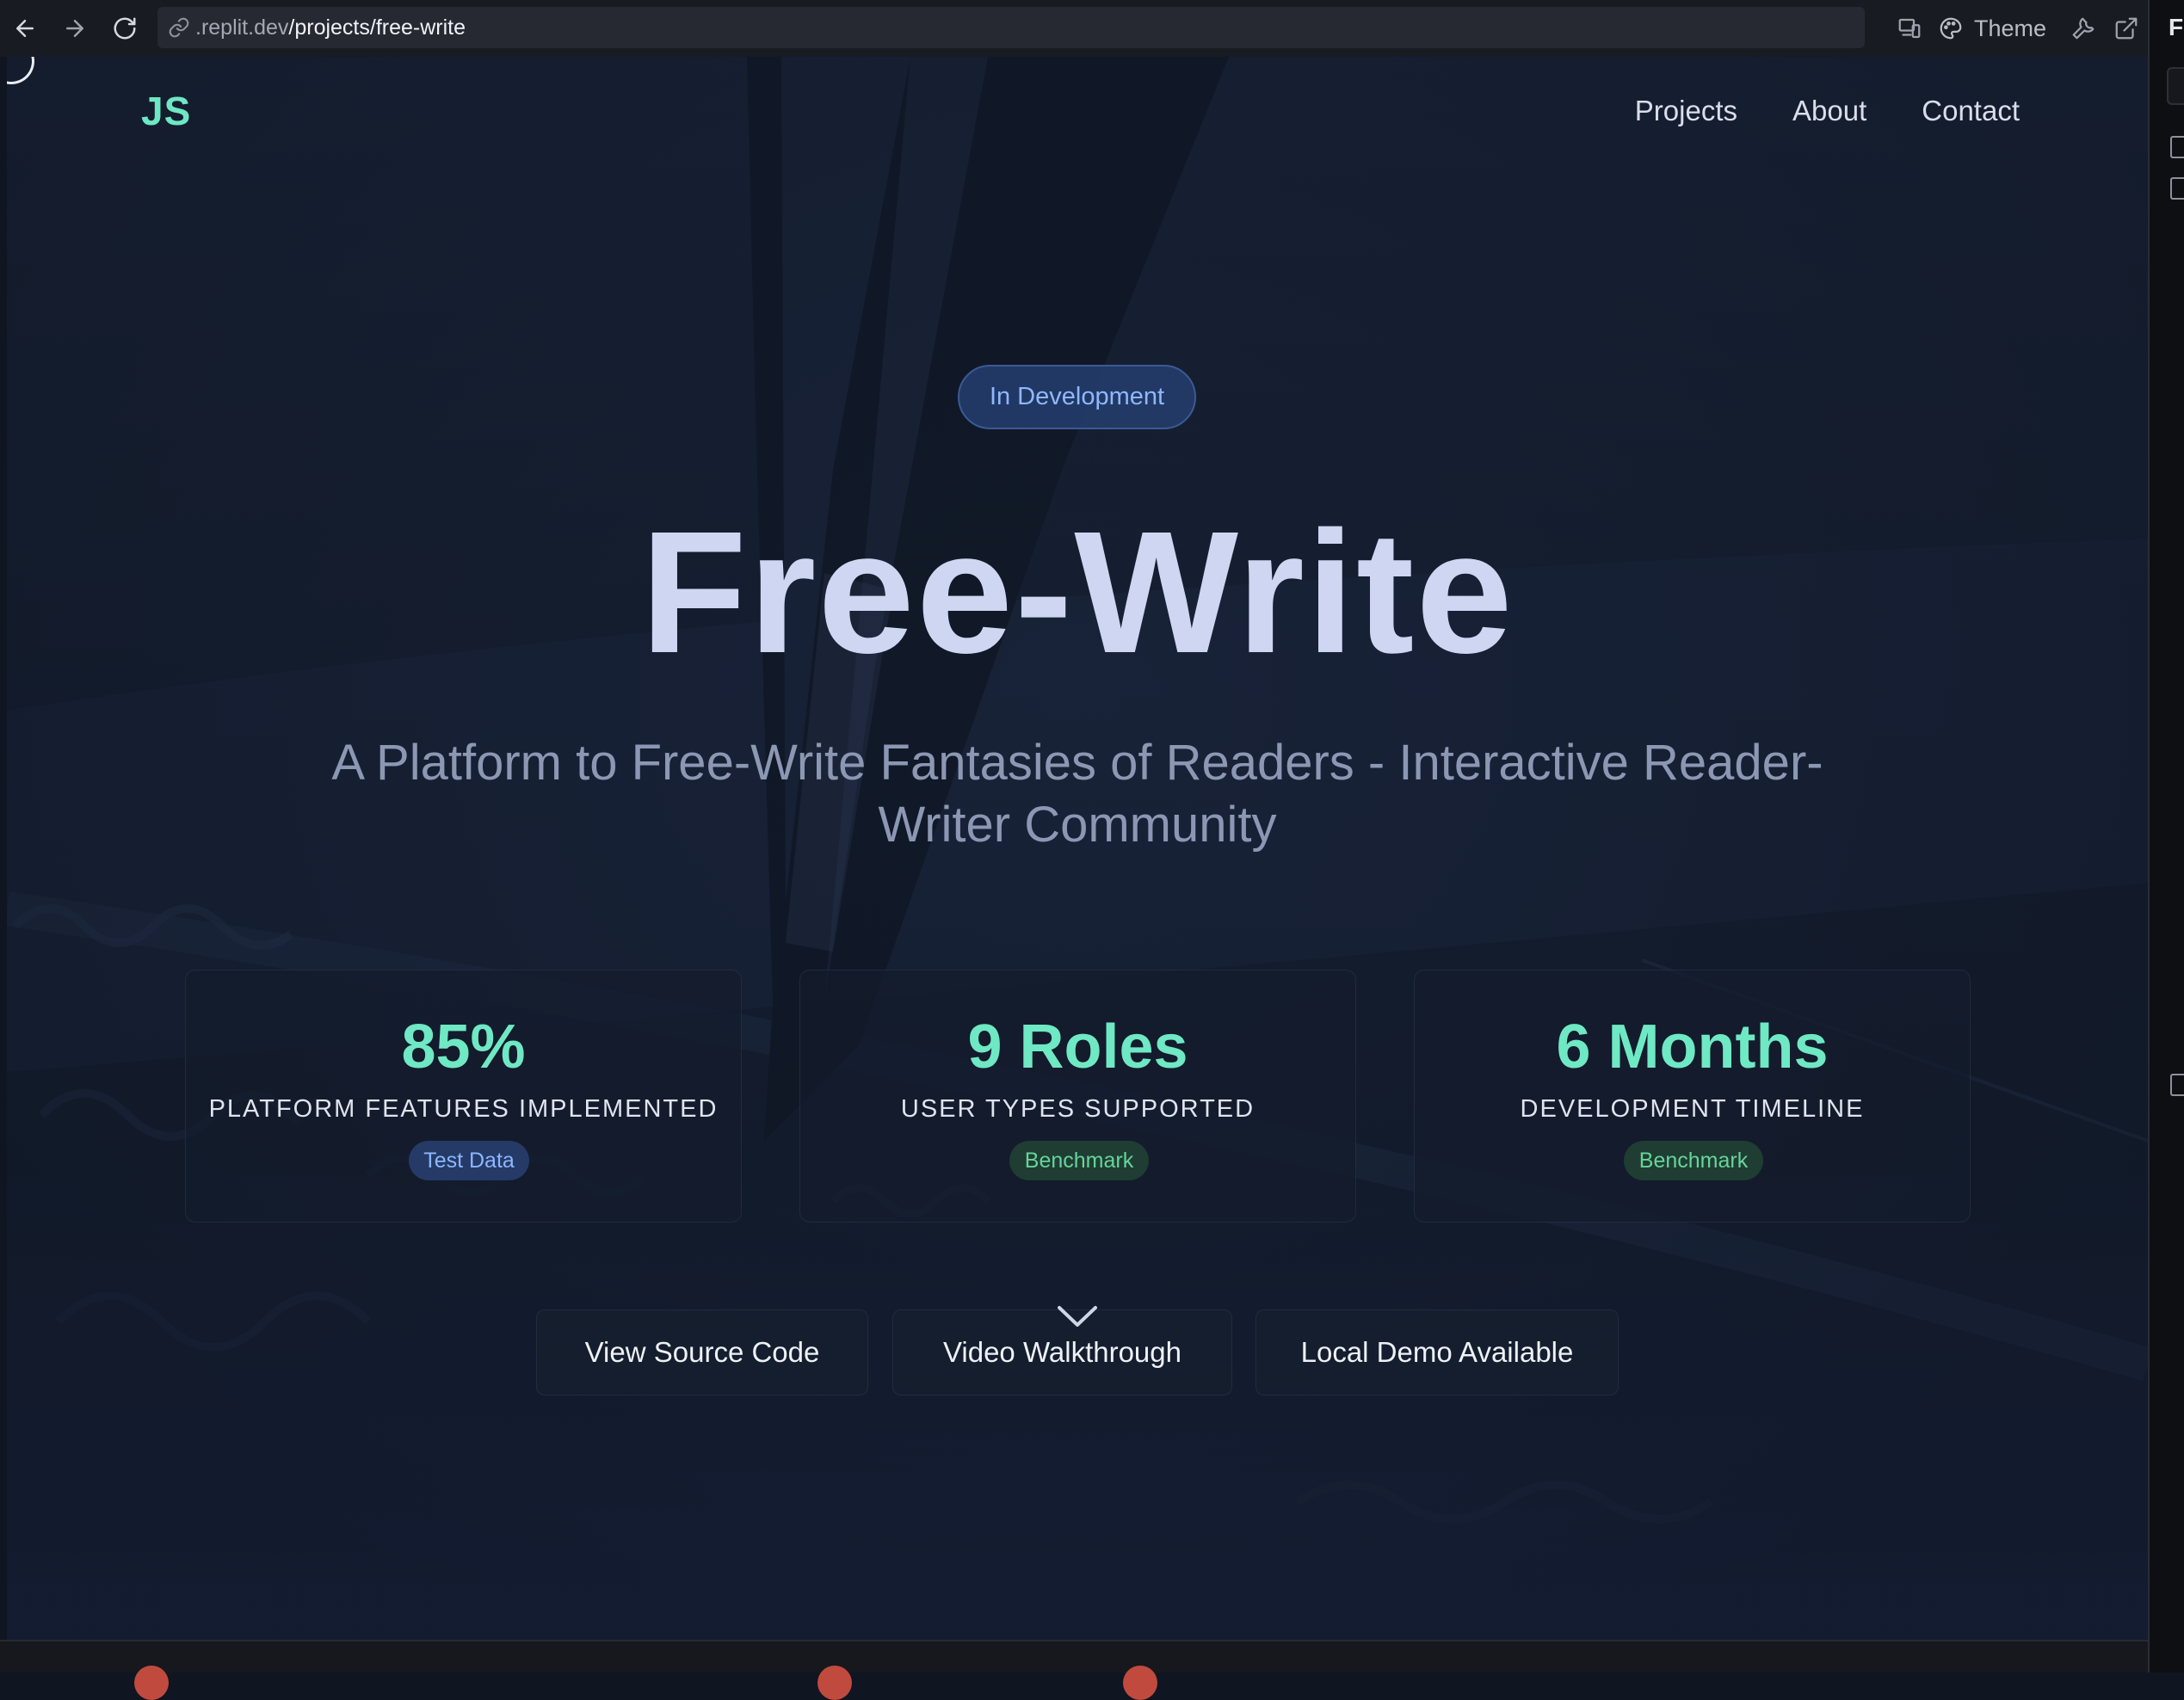 Image resolution: width=2184 pixels, height=1700 pixels. I want to click on palette-icon, so click(1951, 28).